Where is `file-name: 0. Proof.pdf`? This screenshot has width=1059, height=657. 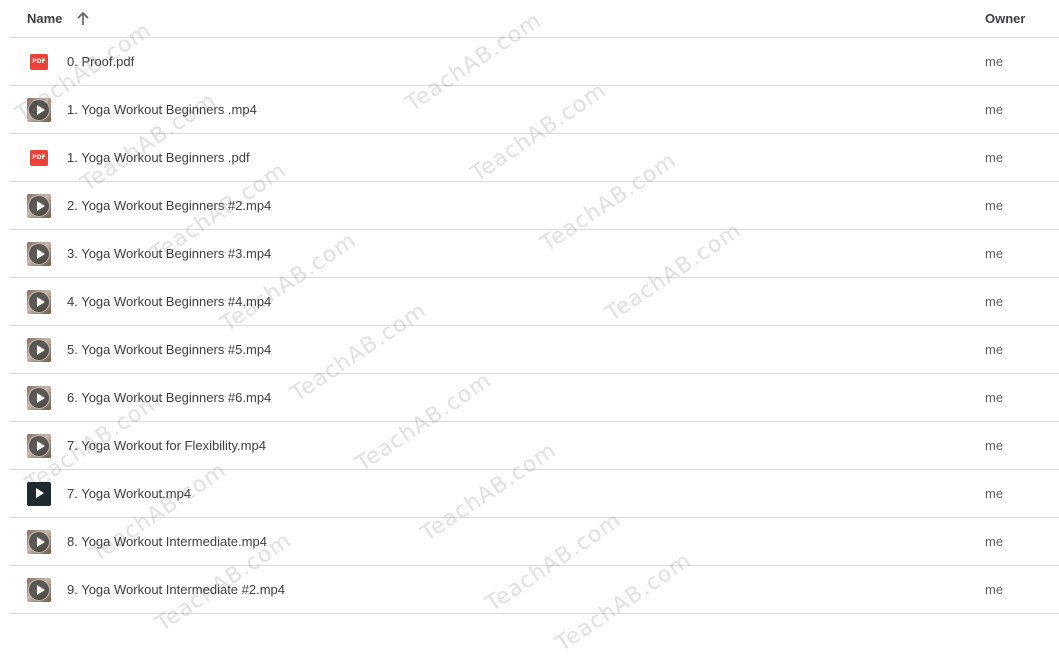 file-name: 0. Proof.pdf is located at coordinates (101, 61).